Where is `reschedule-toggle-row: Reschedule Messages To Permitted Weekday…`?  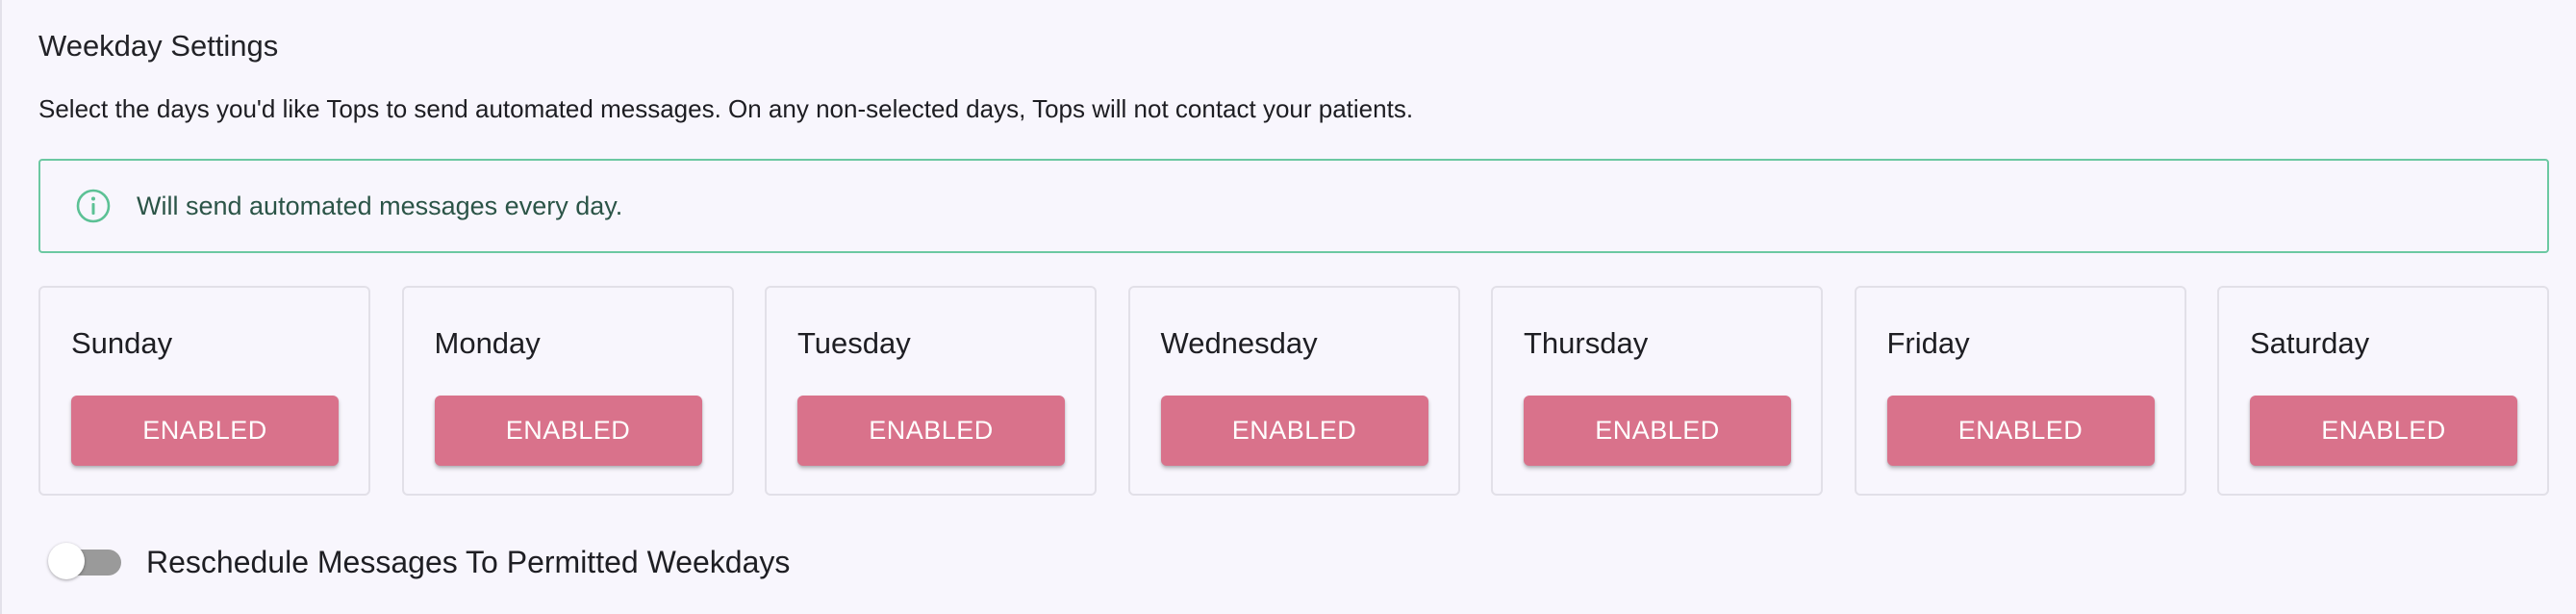
reschedule-toggle-row: Reschedule Messages To Permitted Weekday… is located at coordinates (417, 562).